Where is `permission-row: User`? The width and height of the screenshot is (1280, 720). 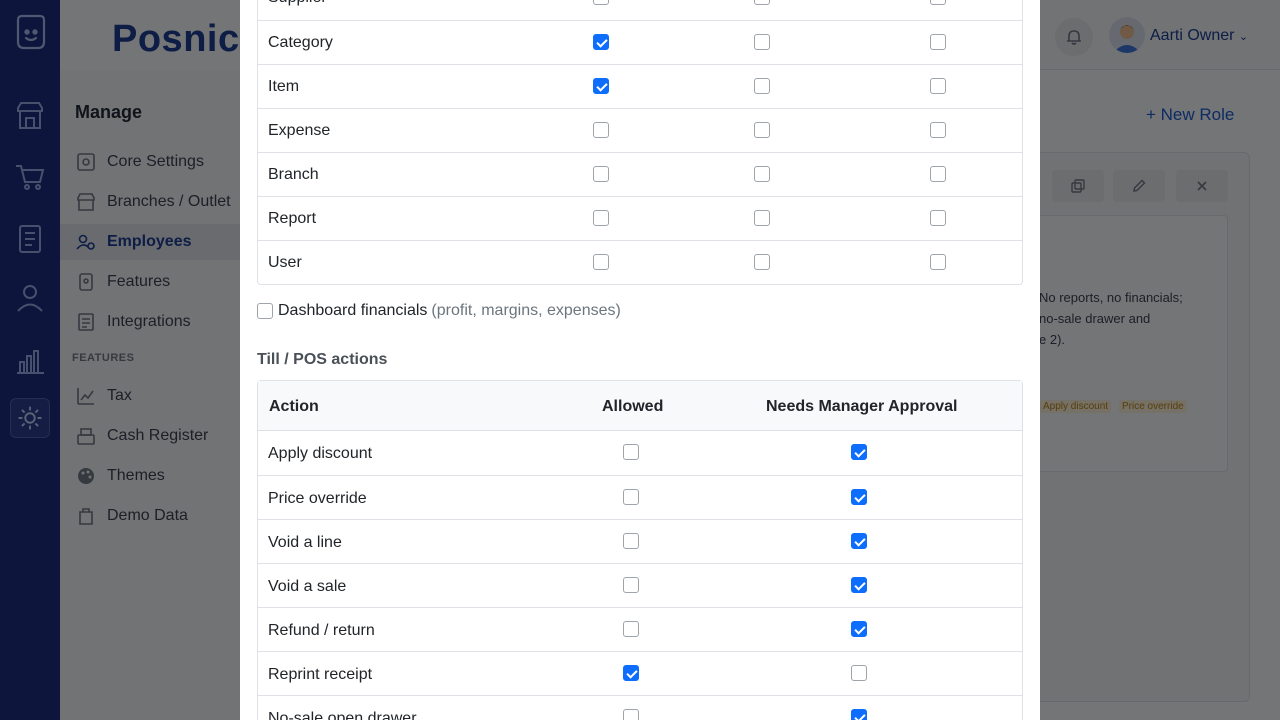
permission-row: User is located at coordinates (640, 262).